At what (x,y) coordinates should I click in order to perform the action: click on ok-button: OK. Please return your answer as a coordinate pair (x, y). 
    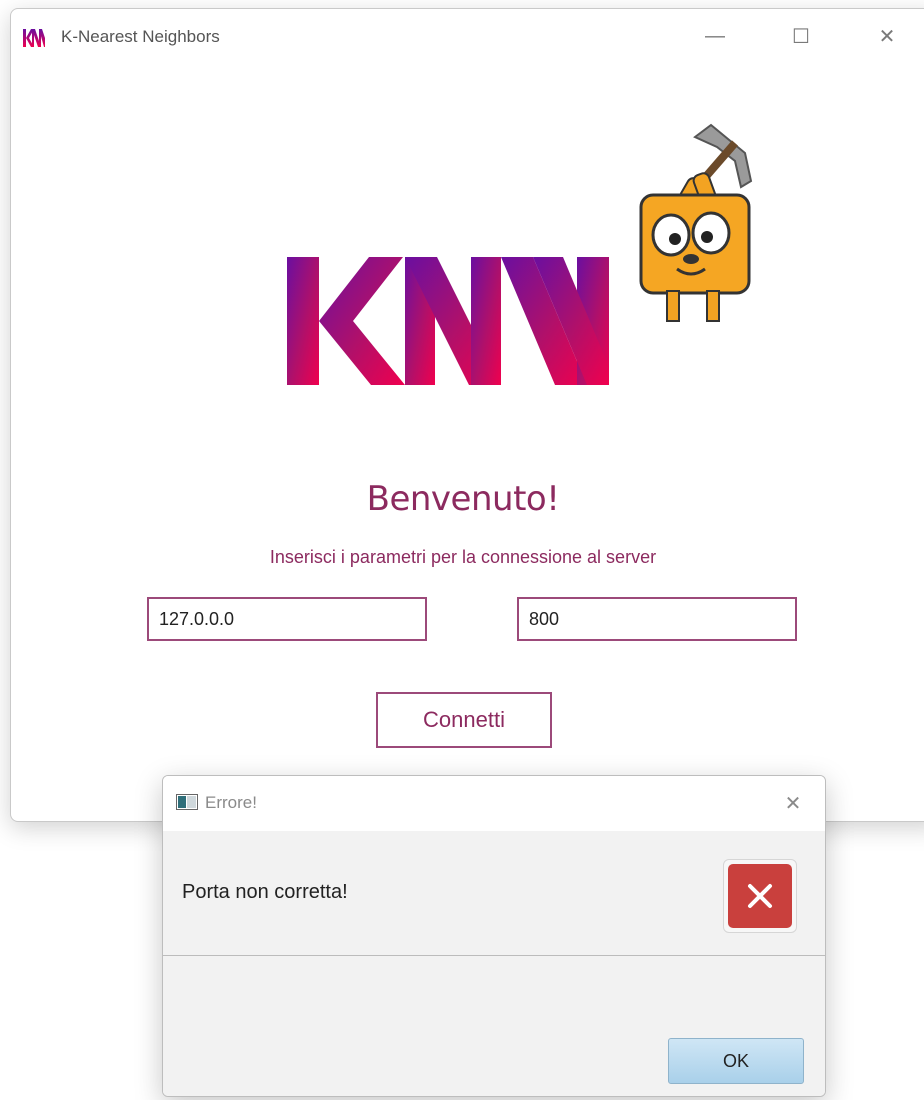
    Looking at the image, I should click on (736, 1061).